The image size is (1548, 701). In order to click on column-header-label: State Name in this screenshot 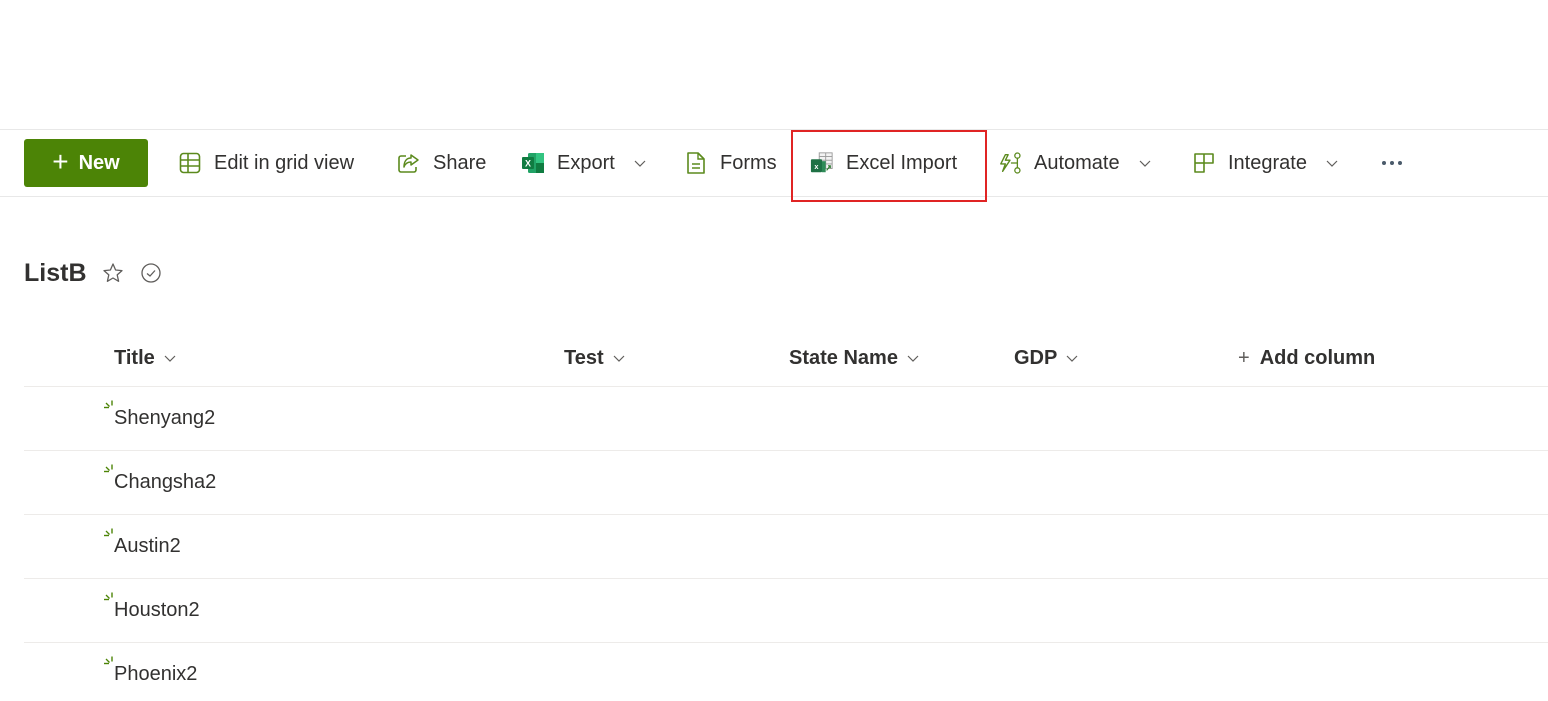, I will do `click(843, 357)`.